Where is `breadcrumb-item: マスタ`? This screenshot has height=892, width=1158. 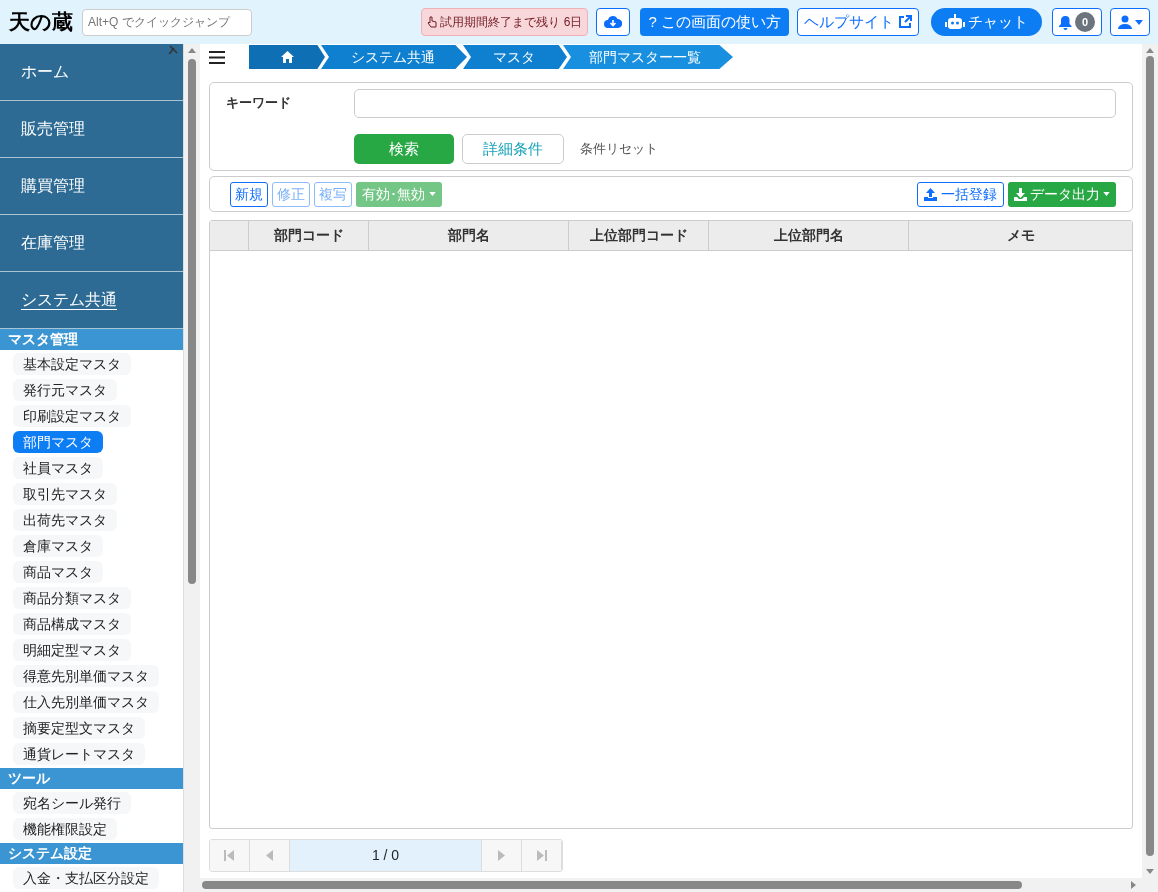 breadcrumb-item: マスタ is located at coordinates (515, 57).